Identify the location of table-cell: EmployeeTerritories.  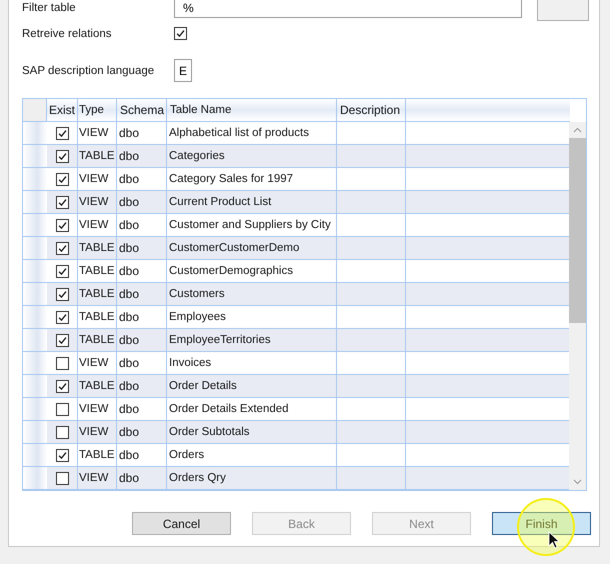
(252, 340).